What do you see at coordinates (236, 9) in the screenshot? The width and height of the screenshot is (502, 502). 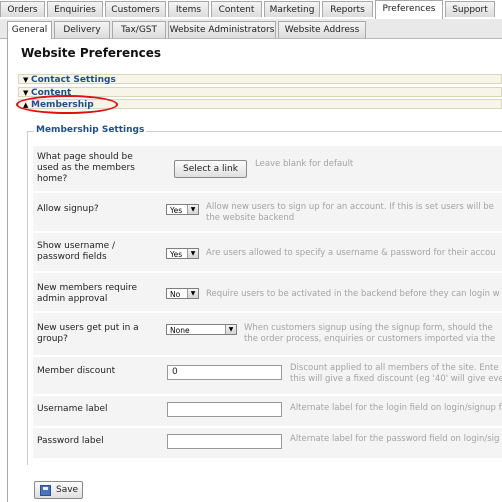 I see `tab-content: Content` at bounding box center [236, 9].